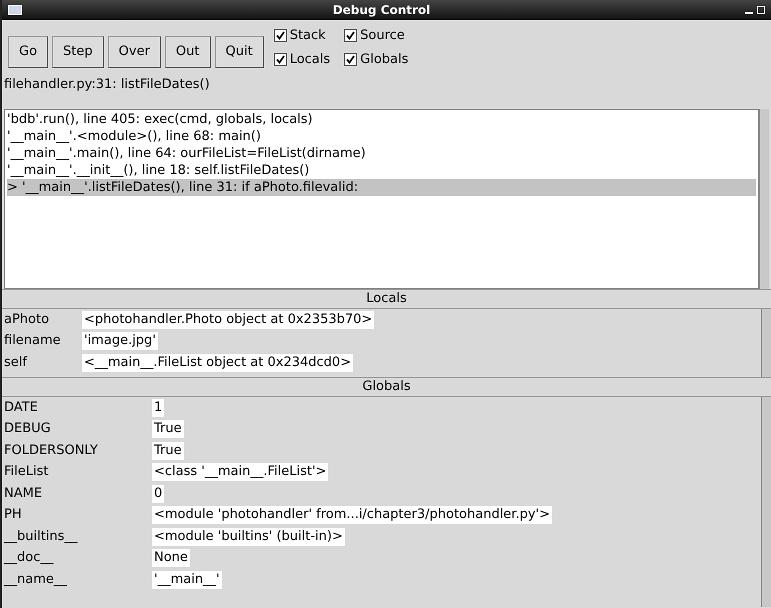 Image resolution: width=771 pixels, height=608 pixels. What do you see at coordinates (381, 136) in the screenshot?
I see `stack-frame: '__main__'.<module>(), line 68: main()` at bounding box center [381, 136].